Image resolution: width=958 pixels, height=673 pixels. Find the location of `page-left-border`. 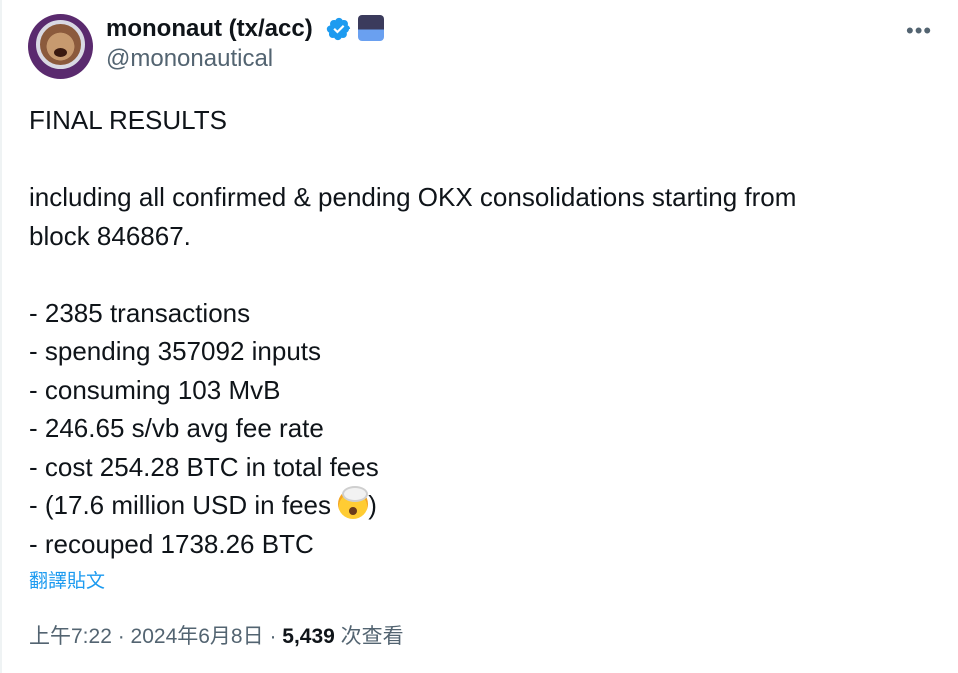

page-left-border is located at coordinates (1, 336).